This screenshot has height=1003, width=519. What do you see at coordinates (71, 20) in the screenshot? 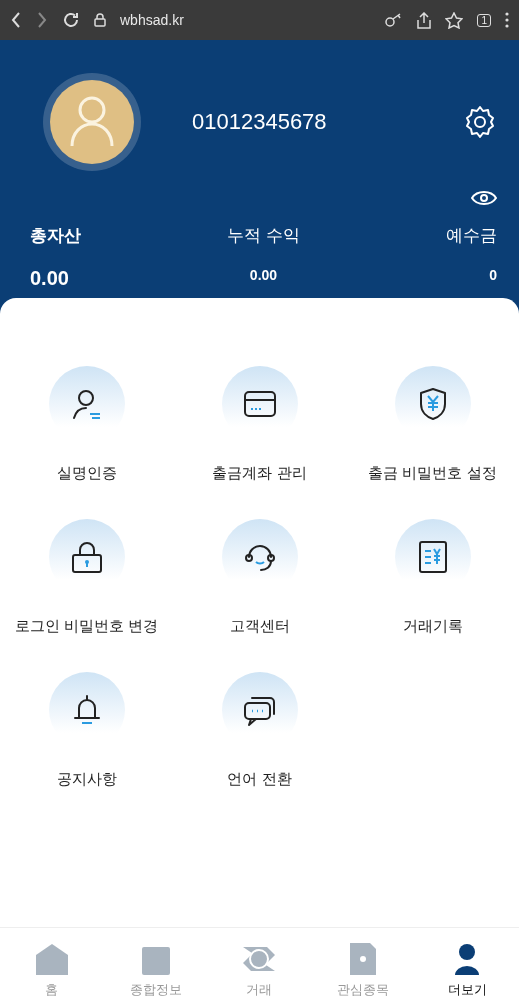
I see `reload-icon` at bounding box center [71, 20].